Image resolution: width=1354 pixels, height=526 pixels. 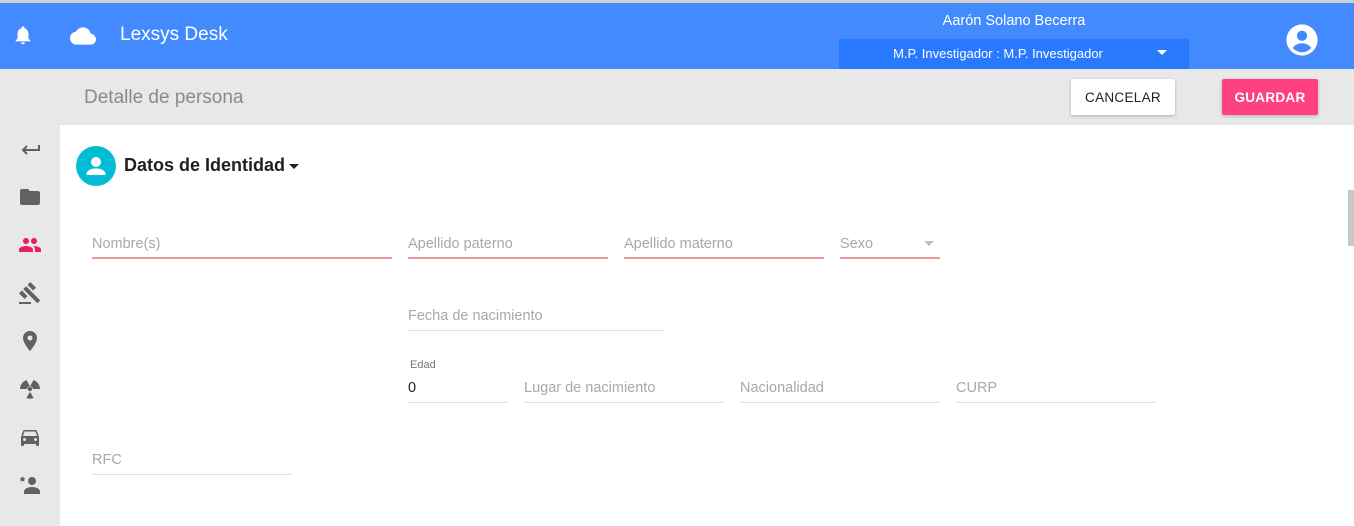 What do you see at coordinates (164, 97) in the screenshot?
I see `page-title: Detalle de persona` at bounding box center [164, 97].